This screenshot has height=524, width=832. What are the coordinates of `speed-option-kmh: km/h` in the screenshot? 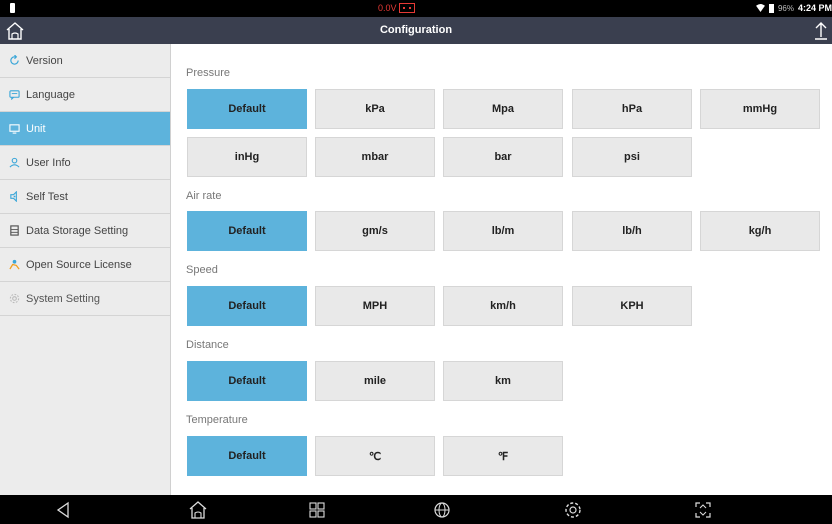 It's located at (503, 306).